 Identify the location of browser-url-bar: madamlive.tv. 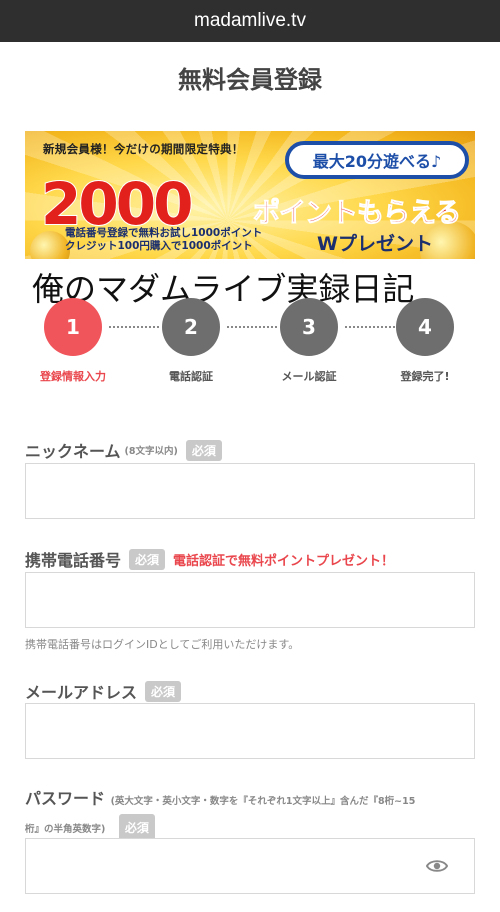
(250, 21).